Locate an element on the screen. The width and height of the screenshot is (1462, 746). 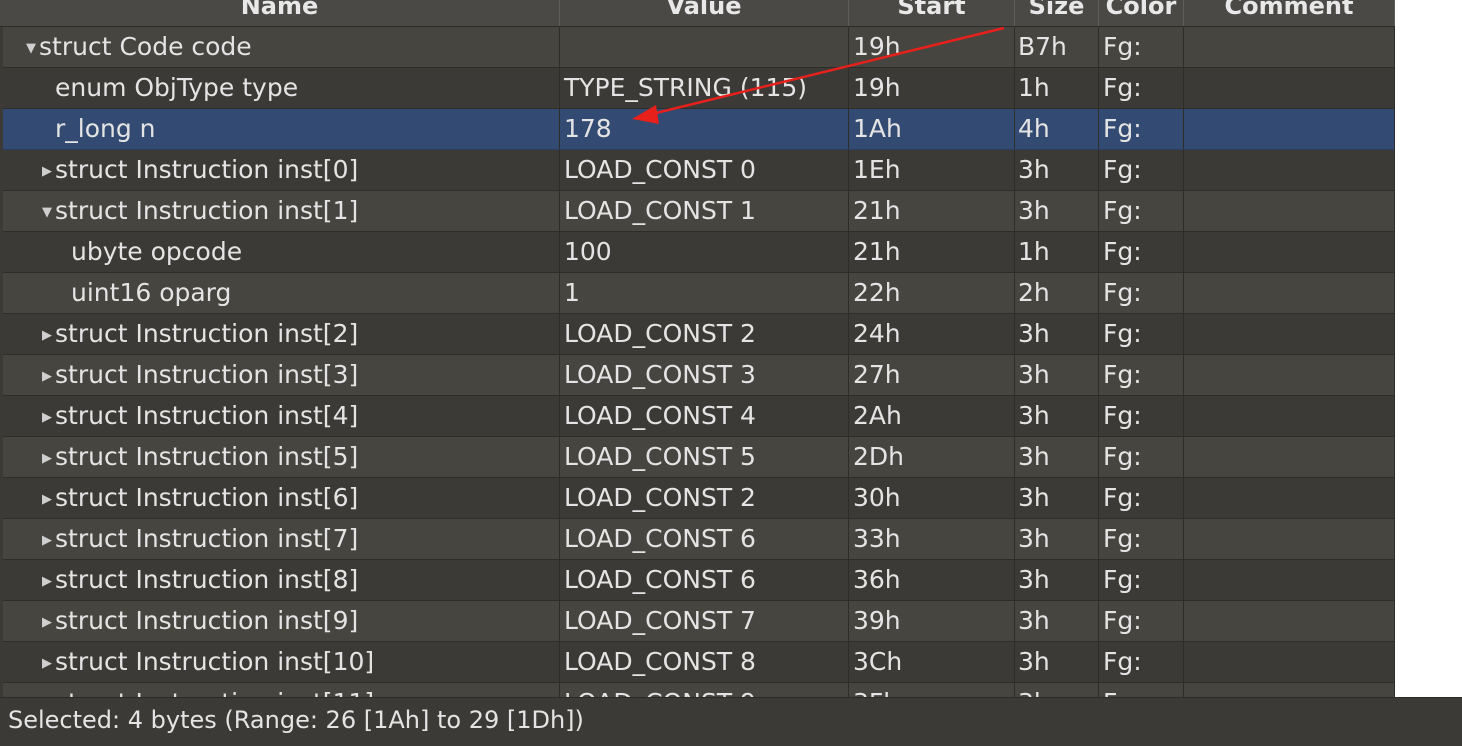
cell-start: 3Fh is located at coordinates (932, 690).